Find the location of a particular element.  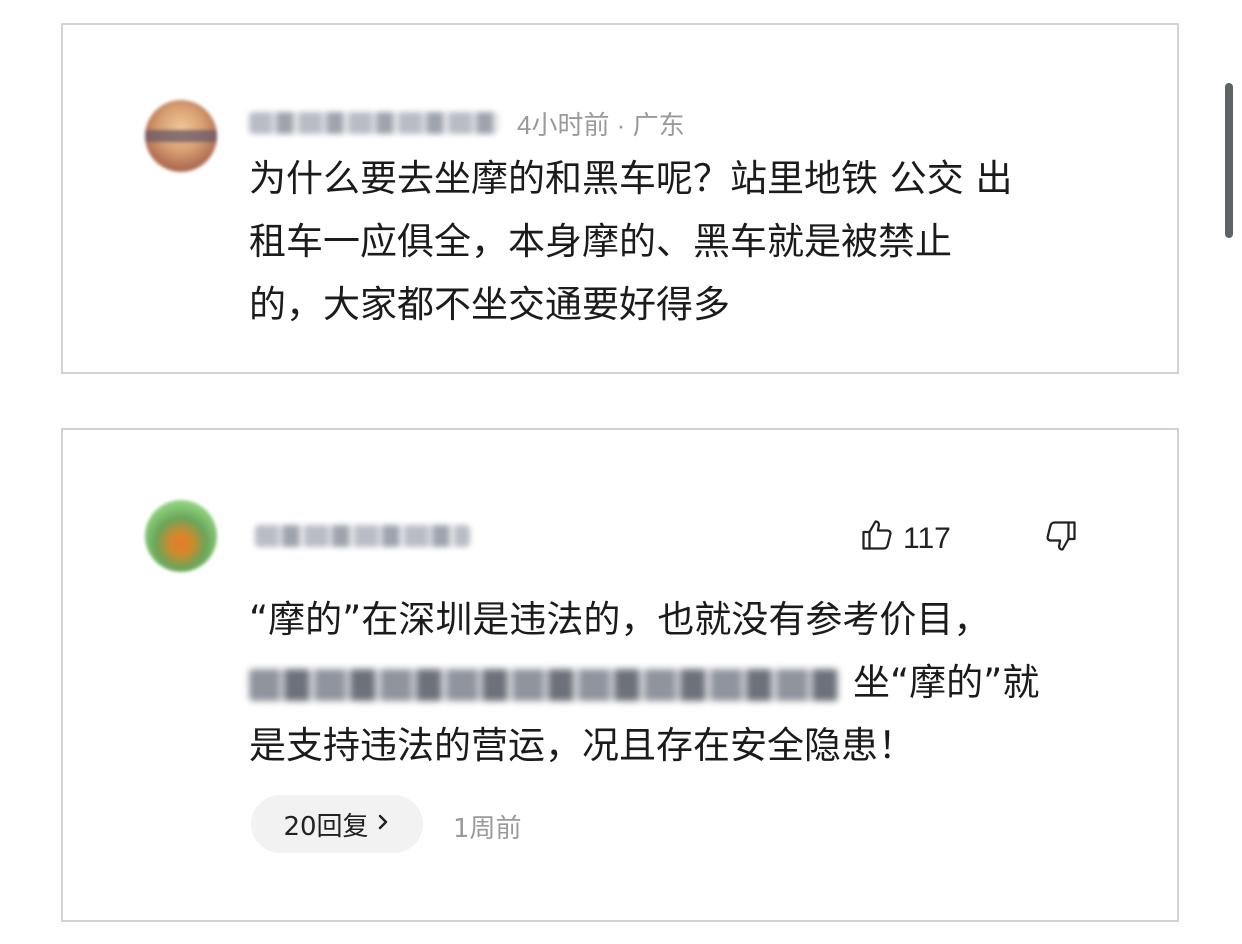

thumbs-up-icon is located at coordinates (877, 539).